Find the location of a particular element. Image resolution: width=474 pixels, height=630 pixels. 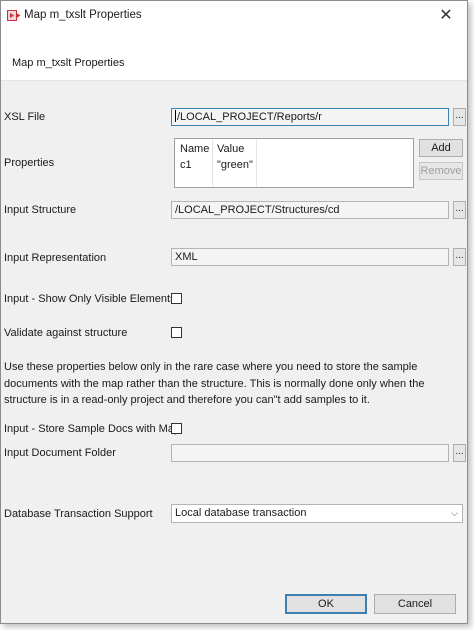

input-document-folder-input is located at coordinates (310, 453).